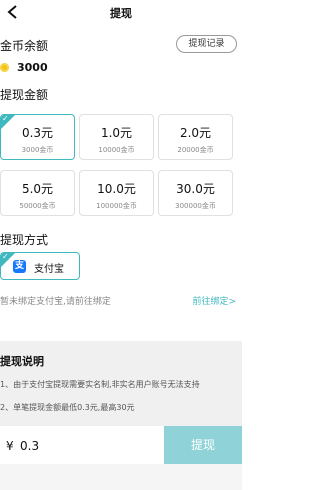 Image resolution: width=320 pixels, height=490 pixels. I want to click on alipay-icon: 支, so click(19, 266).